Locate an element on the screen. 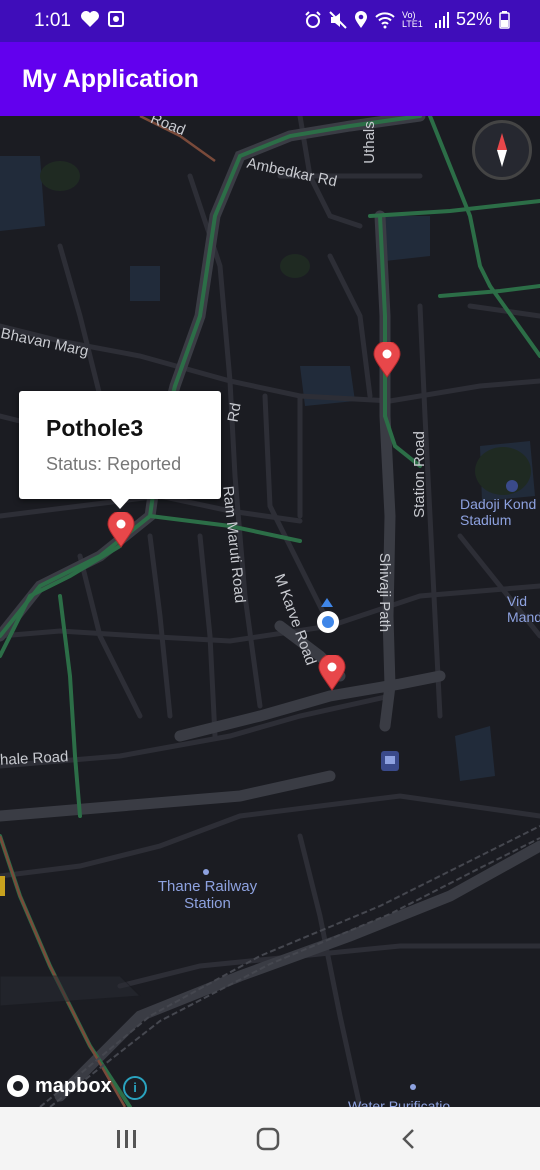 This screenshot has width=540, height=1170. battery-icon is located at coordinates (504, 19).